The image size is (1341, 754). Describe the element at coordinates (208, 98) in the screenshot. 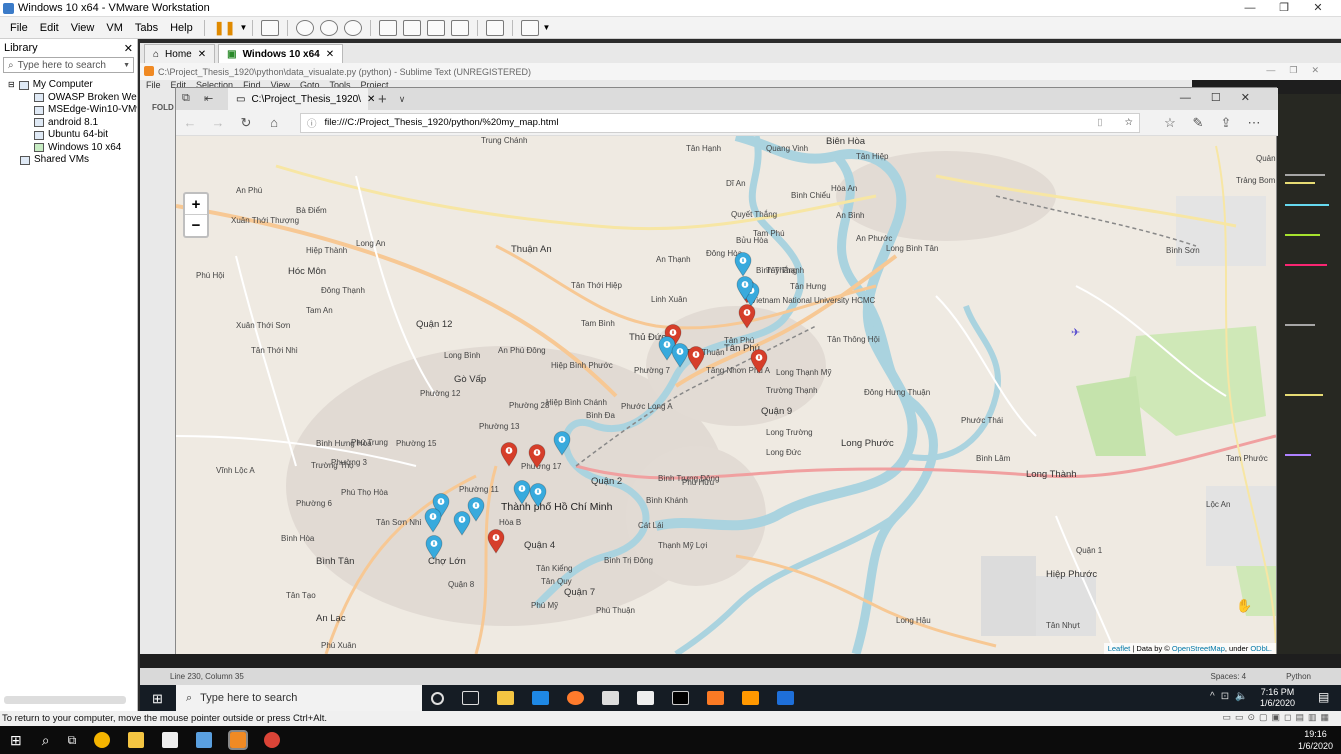

I see `set-aside-tabs-icon: ⇤` at that location.